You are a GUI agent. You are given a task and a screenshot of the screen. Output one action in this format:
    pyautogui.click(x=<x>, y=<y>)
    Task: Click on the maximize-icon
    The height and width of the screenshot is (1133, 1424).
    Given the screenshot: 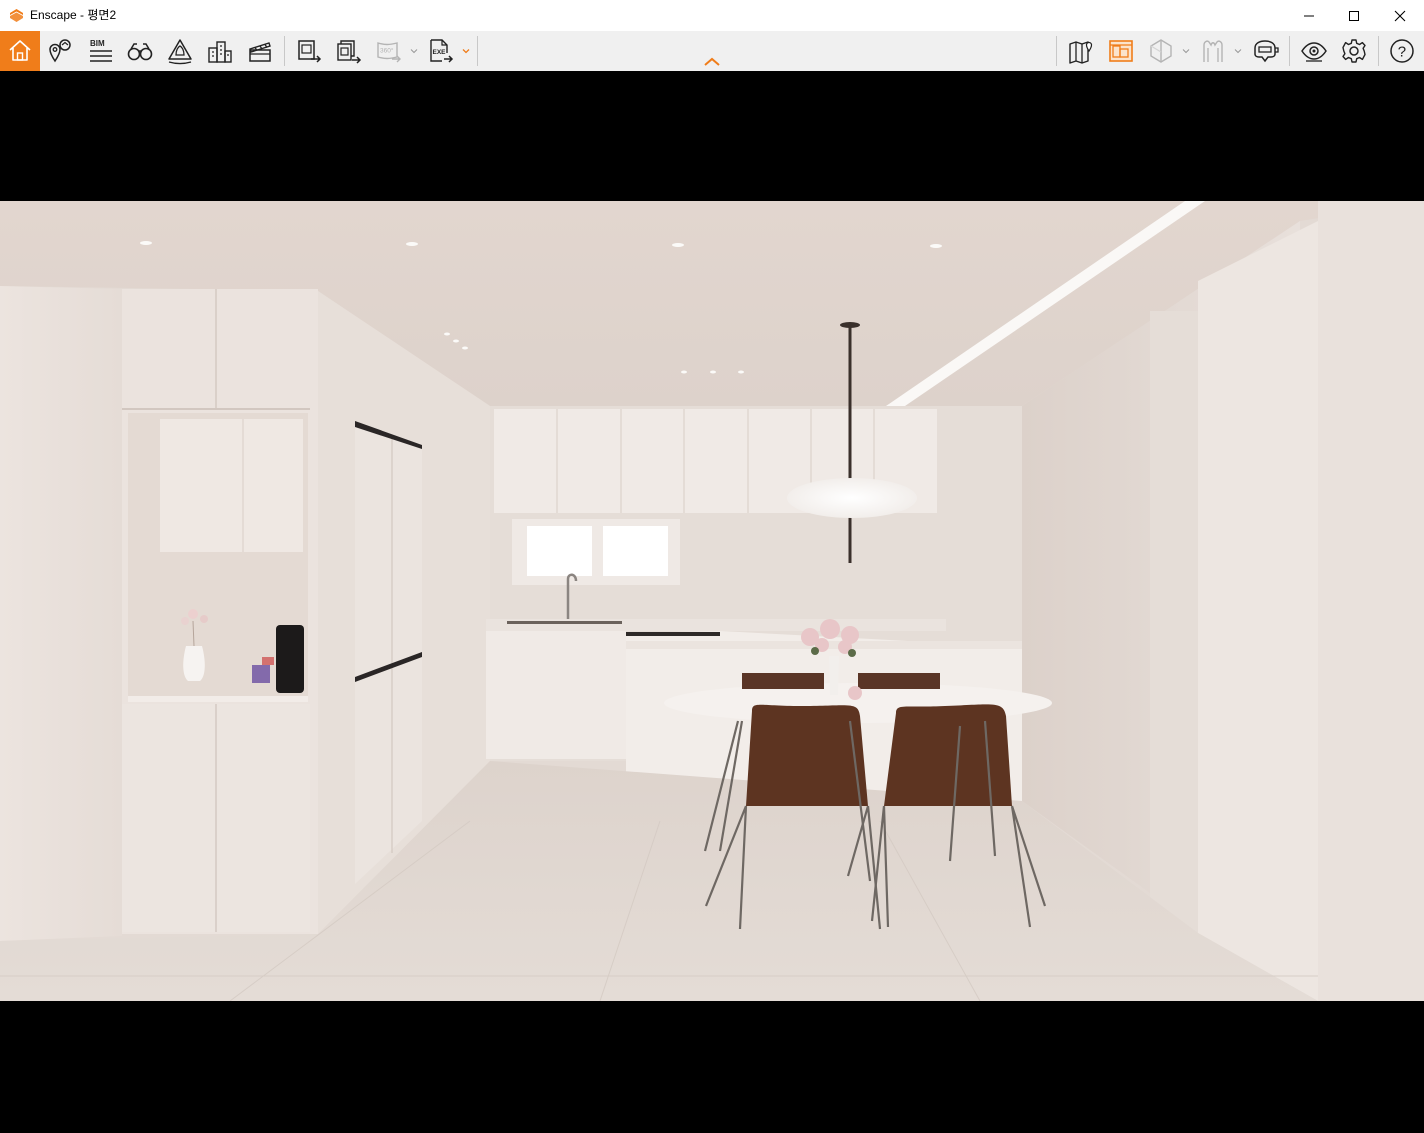 What is the action you would take?
    pyautogui.click(x=1354, y=15)
    